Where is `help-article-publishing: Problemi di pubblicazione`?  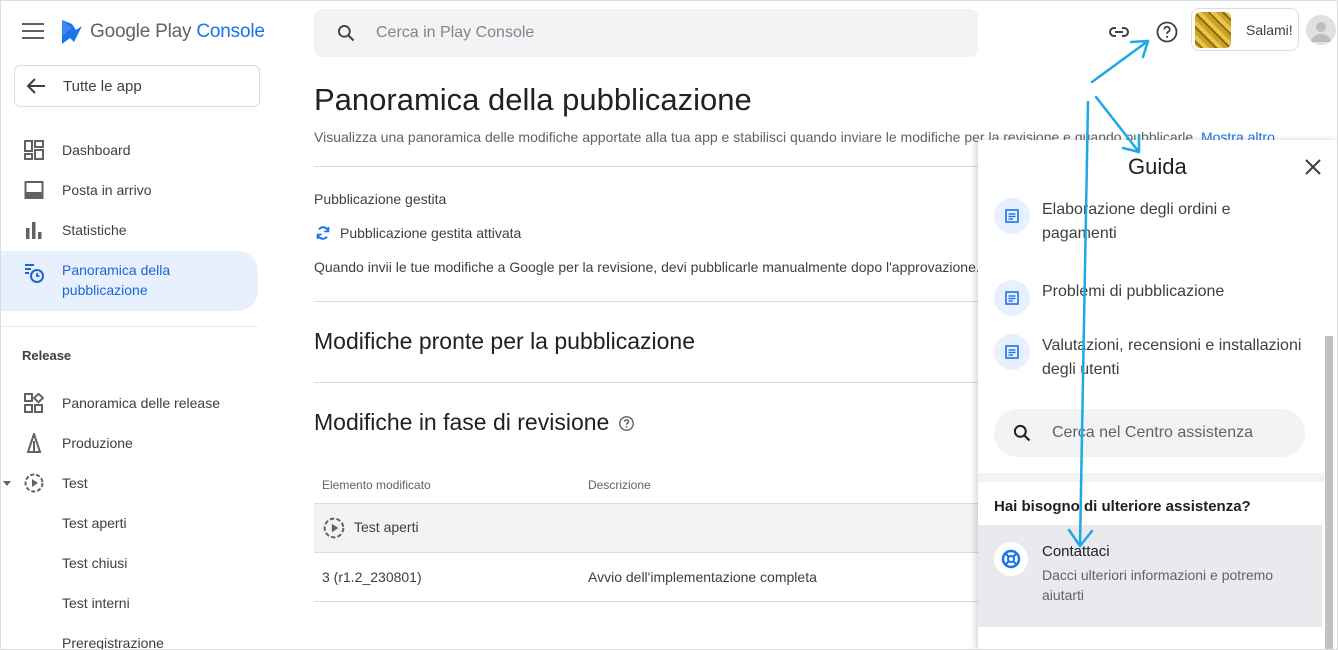 help-article-publishing: Problemi di pubblicazione is located at coordinates (1154, 298).